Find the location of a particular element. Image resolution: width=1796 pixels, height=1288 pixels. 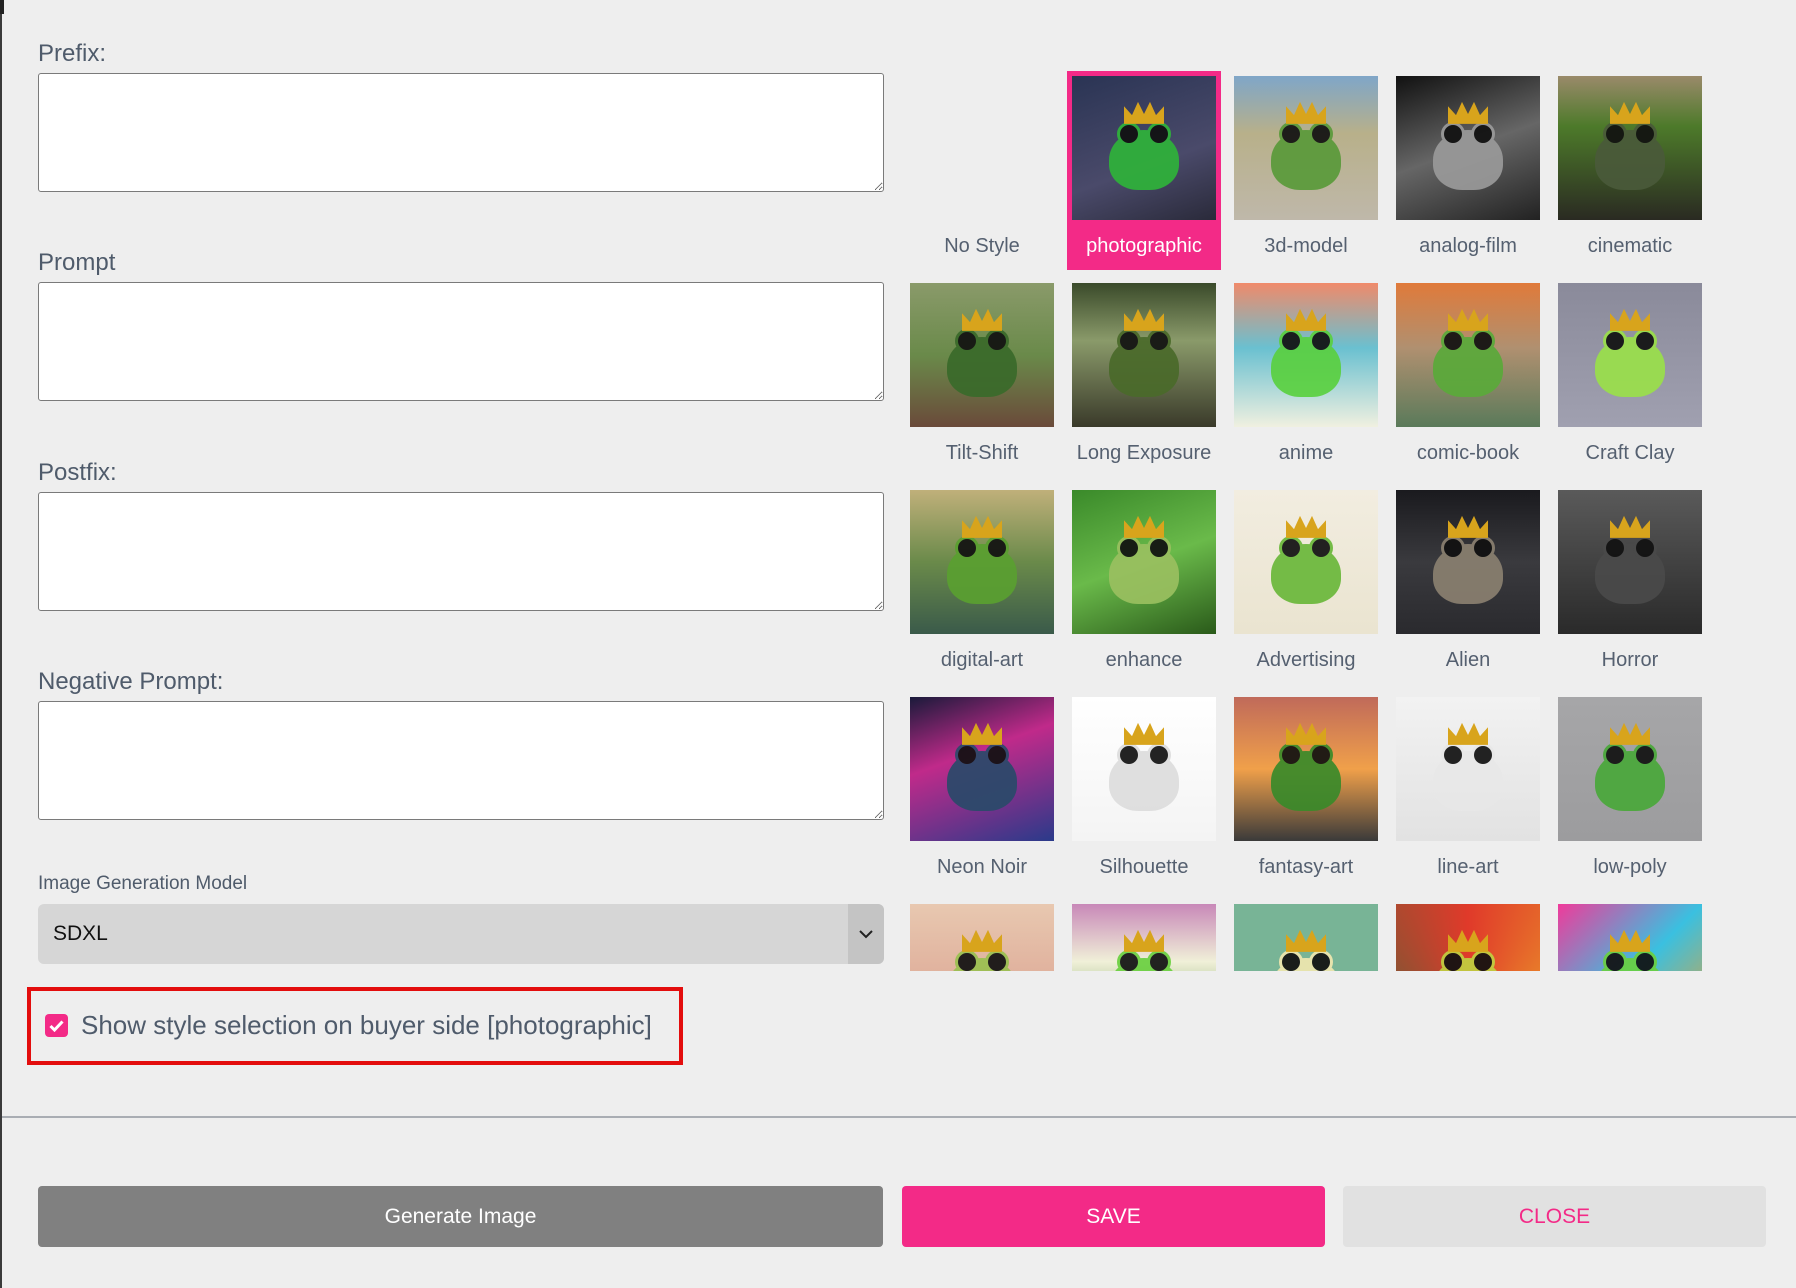

style-label: Tilt-Shift is located at coordinates (982, 453).